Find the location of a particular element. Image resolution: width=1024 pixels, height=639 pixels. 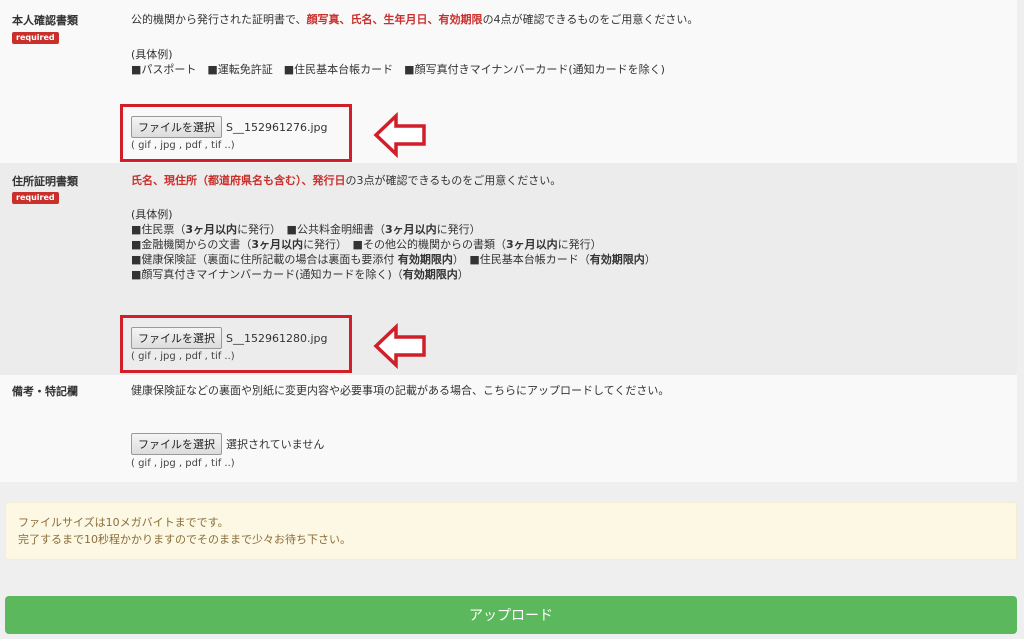

remarks-file-input: ファイルを選択 選択されていません is located at coordinates (227, 444).